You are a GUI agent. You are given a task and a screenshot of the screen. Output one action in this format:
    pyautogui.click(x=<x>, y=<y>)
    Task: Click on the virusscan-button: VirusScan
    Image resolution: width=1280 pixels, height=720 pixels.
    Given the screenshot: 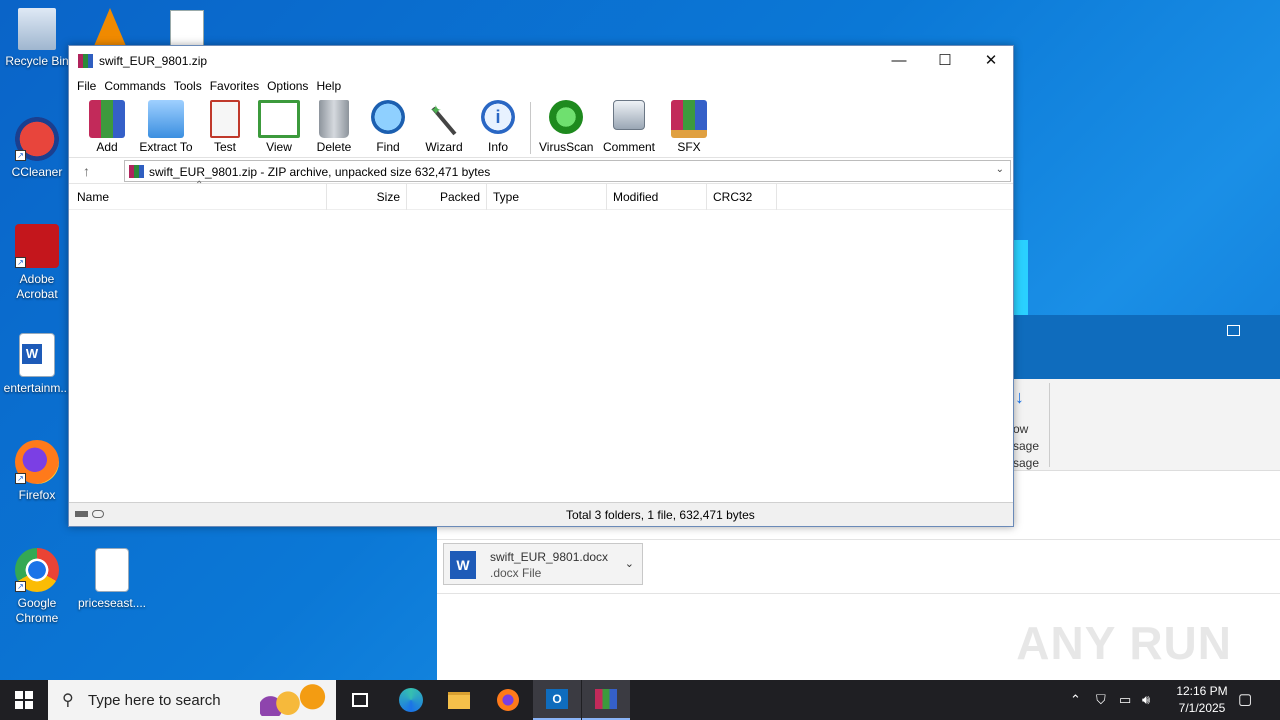 What is the action you would take?
    pyautogui.click(x=566, y=127)
    